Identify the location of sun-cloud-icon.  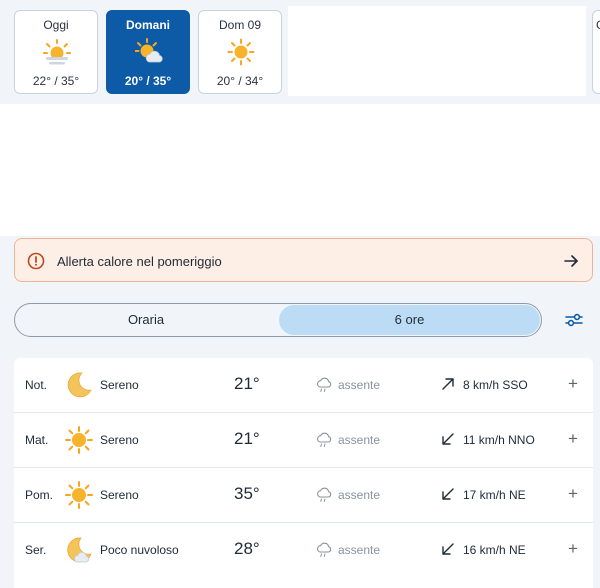
(149, 50).